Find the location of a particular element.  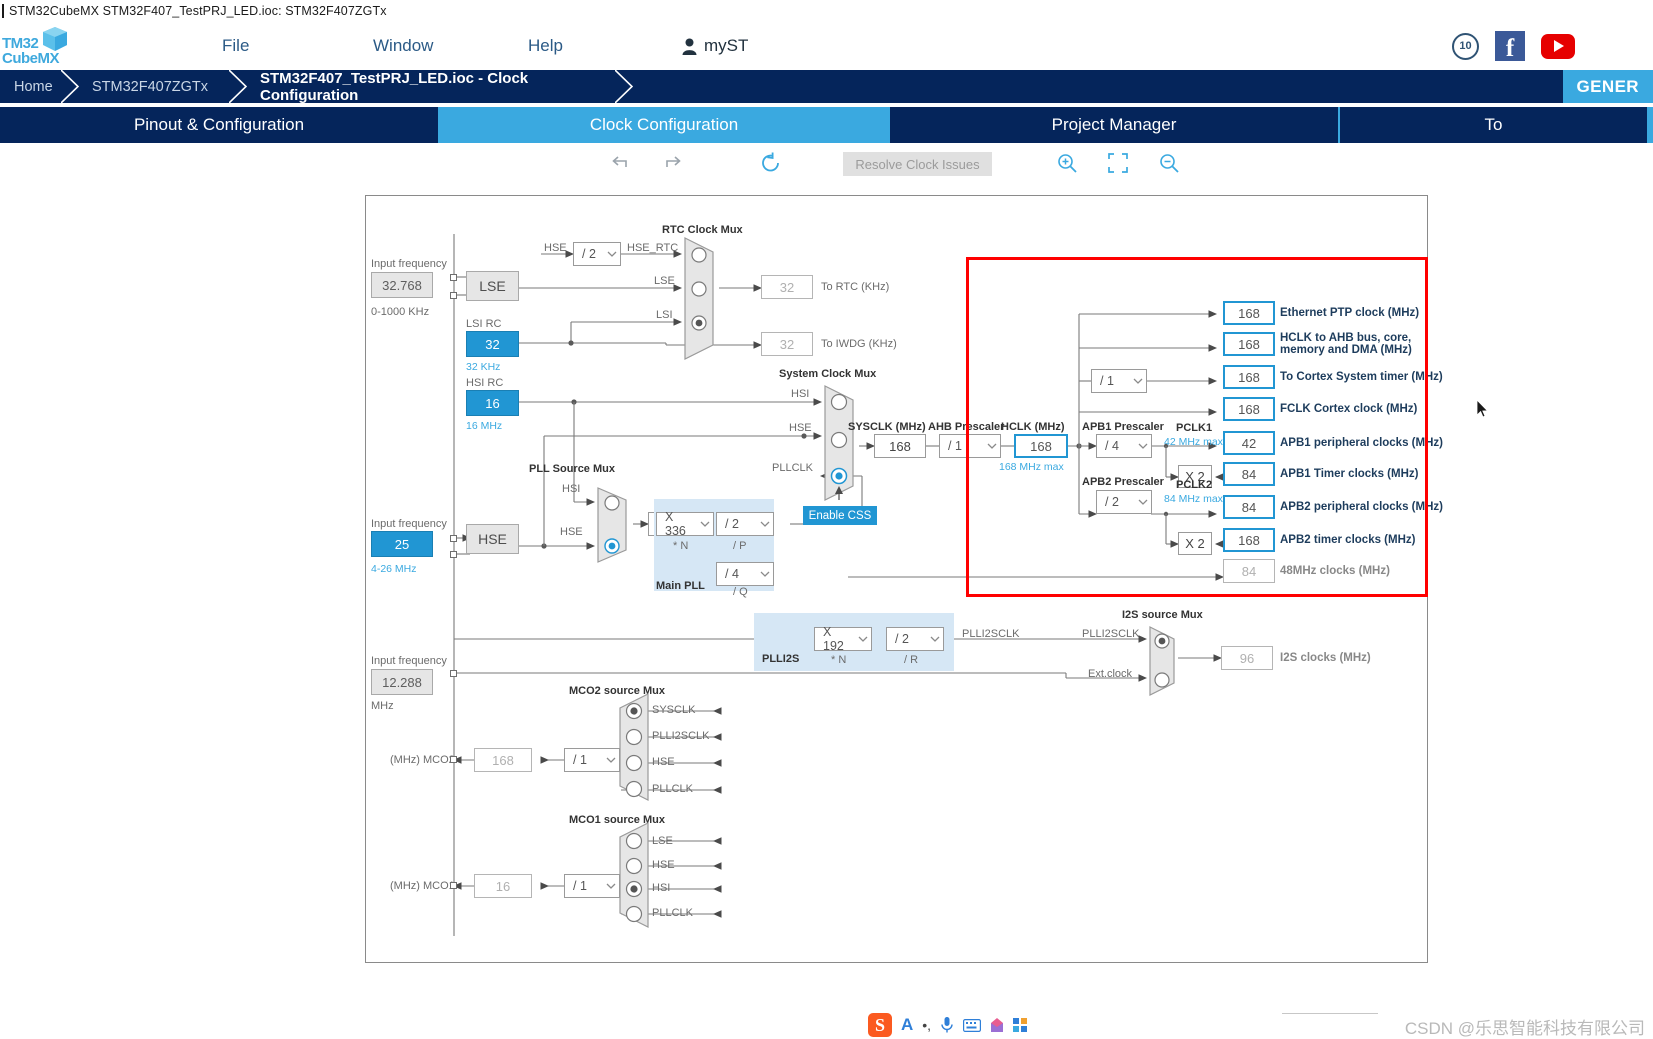

mco2-source-mux is located at coordinates (633, 747).